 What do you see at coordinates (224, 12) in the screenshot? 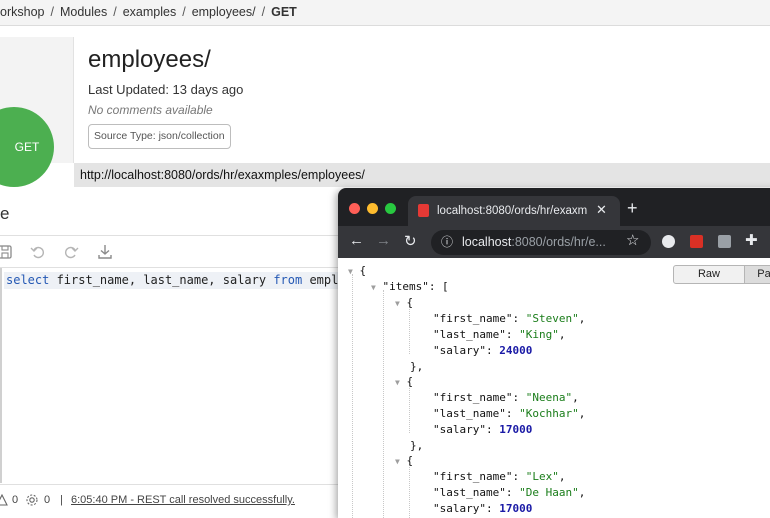
I see `breadcrumb-item-employees: employees/` at bounding box center [224, 12].